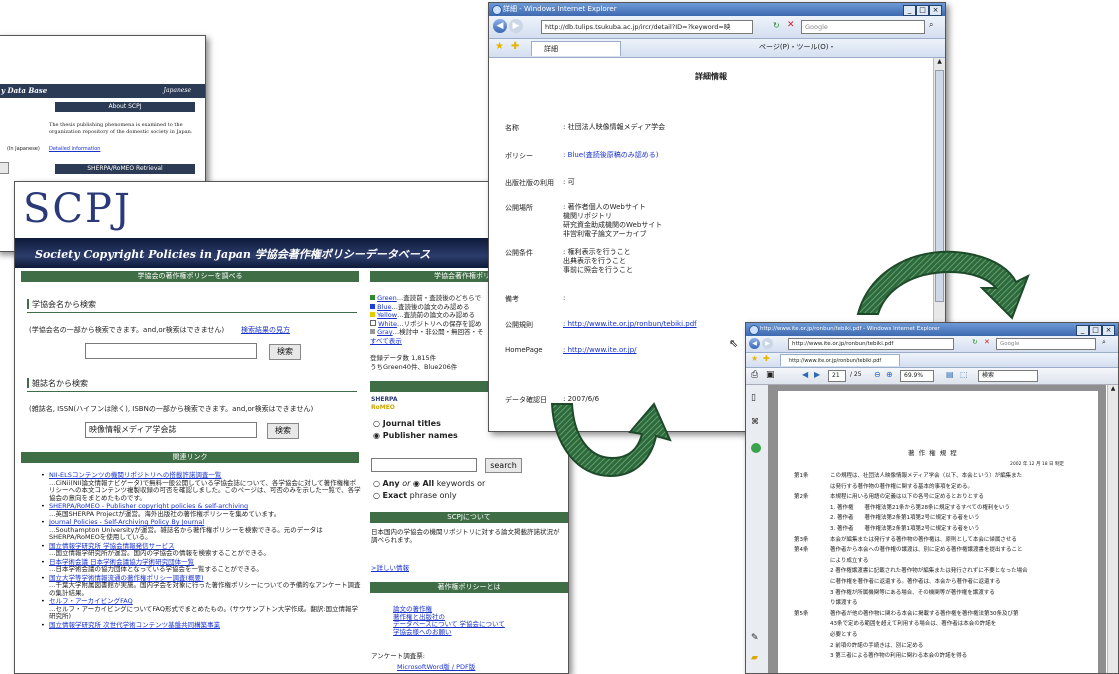 The image size is (1119, 674). I want to click on back-search-button, so click(4, 168).